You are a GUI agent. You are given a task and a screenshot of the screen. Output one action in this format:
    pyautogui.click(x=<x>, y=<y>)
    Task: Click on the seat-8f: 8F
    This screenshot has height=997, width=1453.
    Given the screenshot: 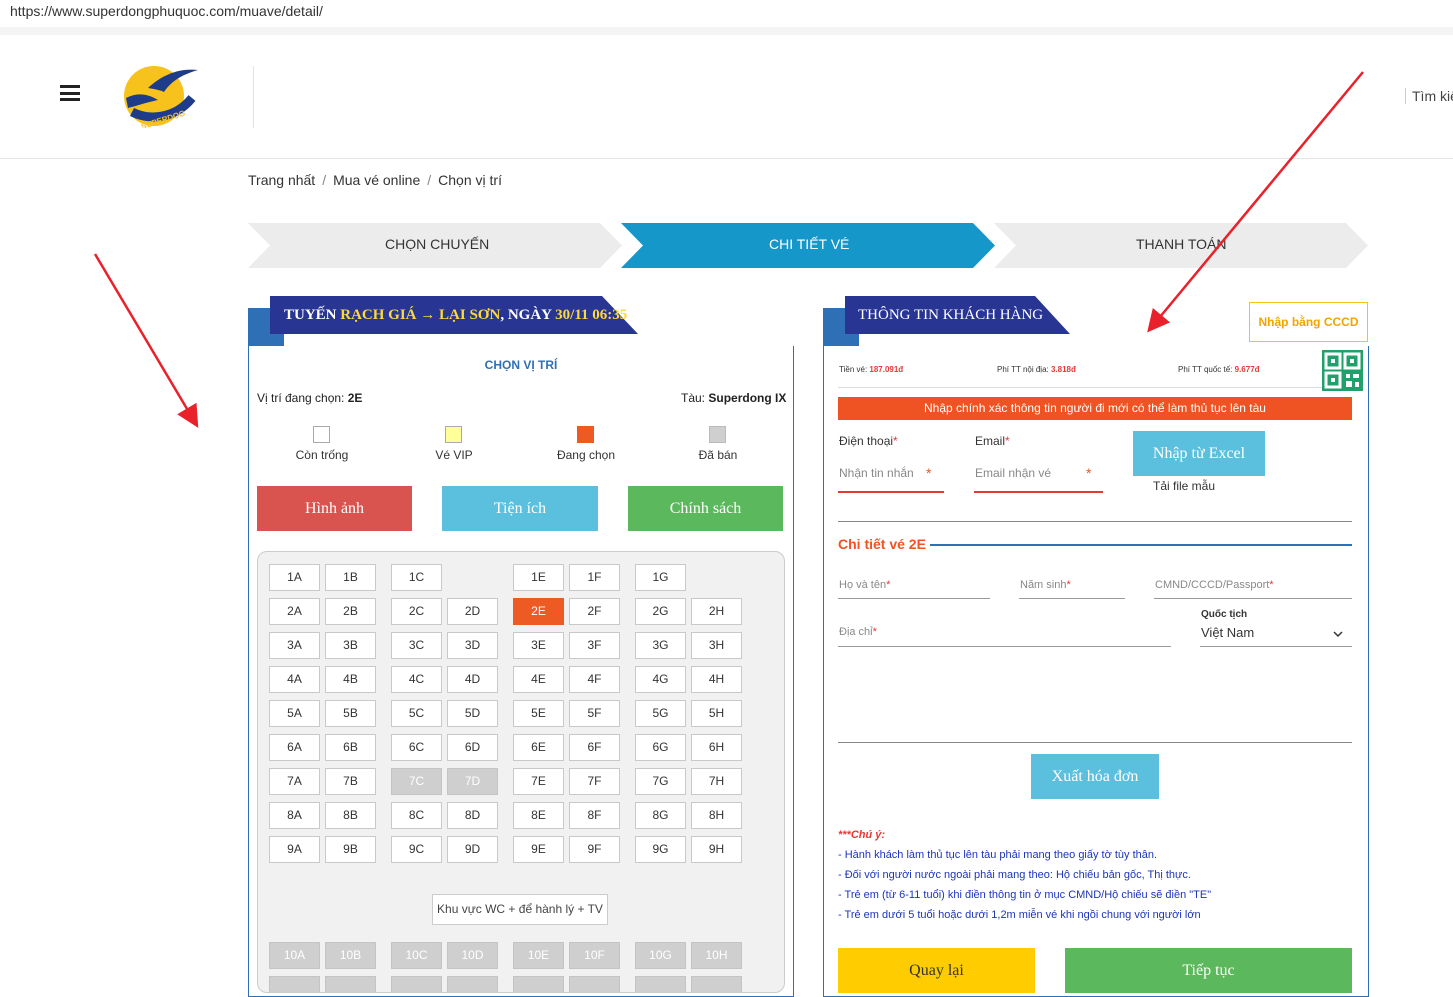 What is the action you would take?
    pyautogui.click(x=594, y=815)
    